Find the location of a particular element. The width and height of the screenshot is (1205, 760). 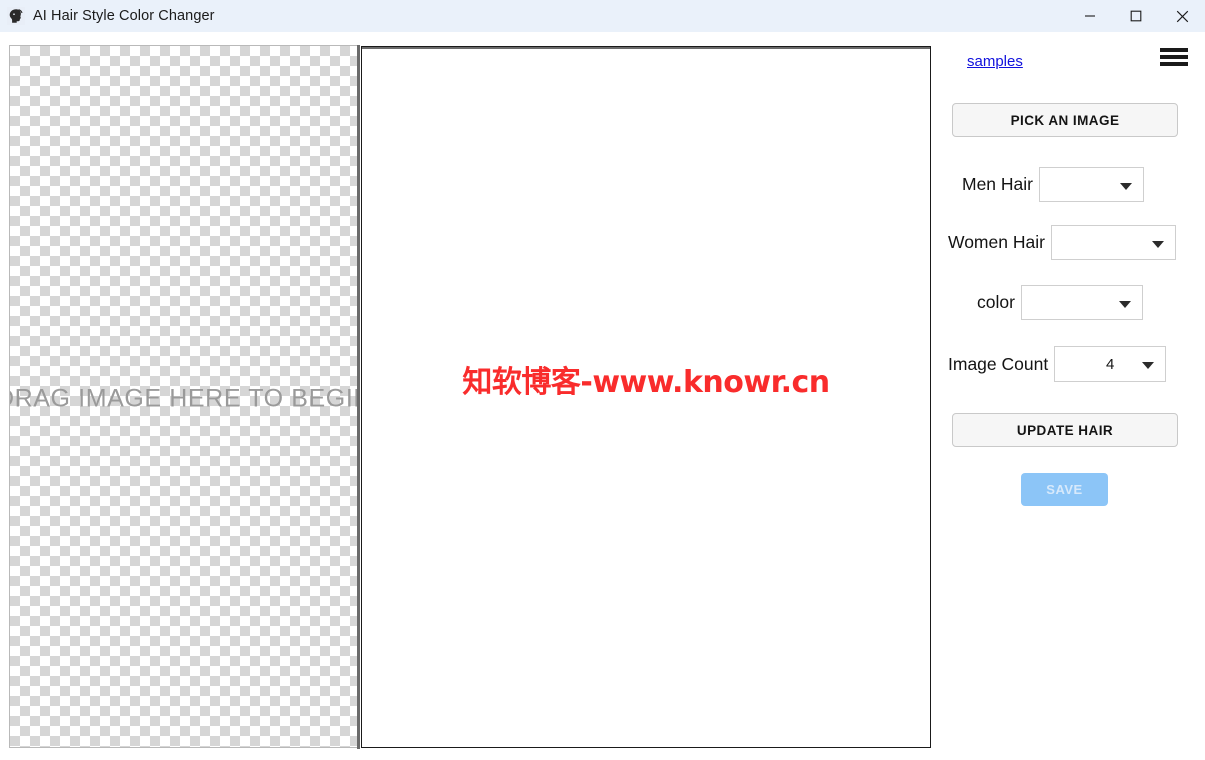

minimize-icon is located at coordinates (1090, 16).